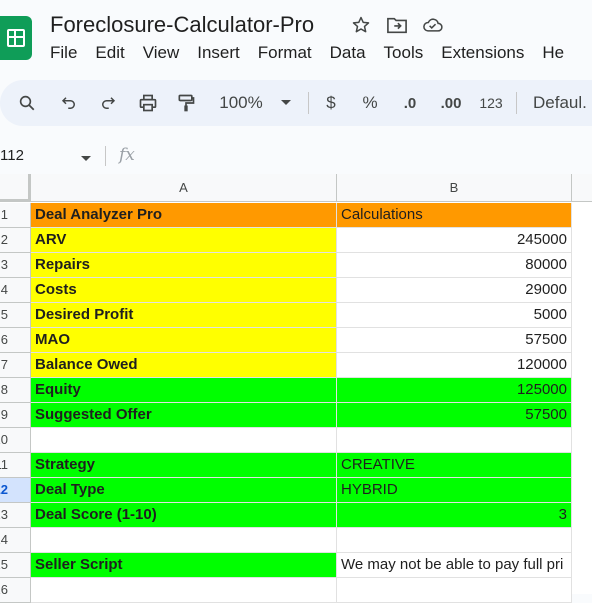 The height and width of the screenshot is (603, 592). Describe the element at coordinates (184, 390) in the screenshot. I see `cell-a: Equity` at that location.